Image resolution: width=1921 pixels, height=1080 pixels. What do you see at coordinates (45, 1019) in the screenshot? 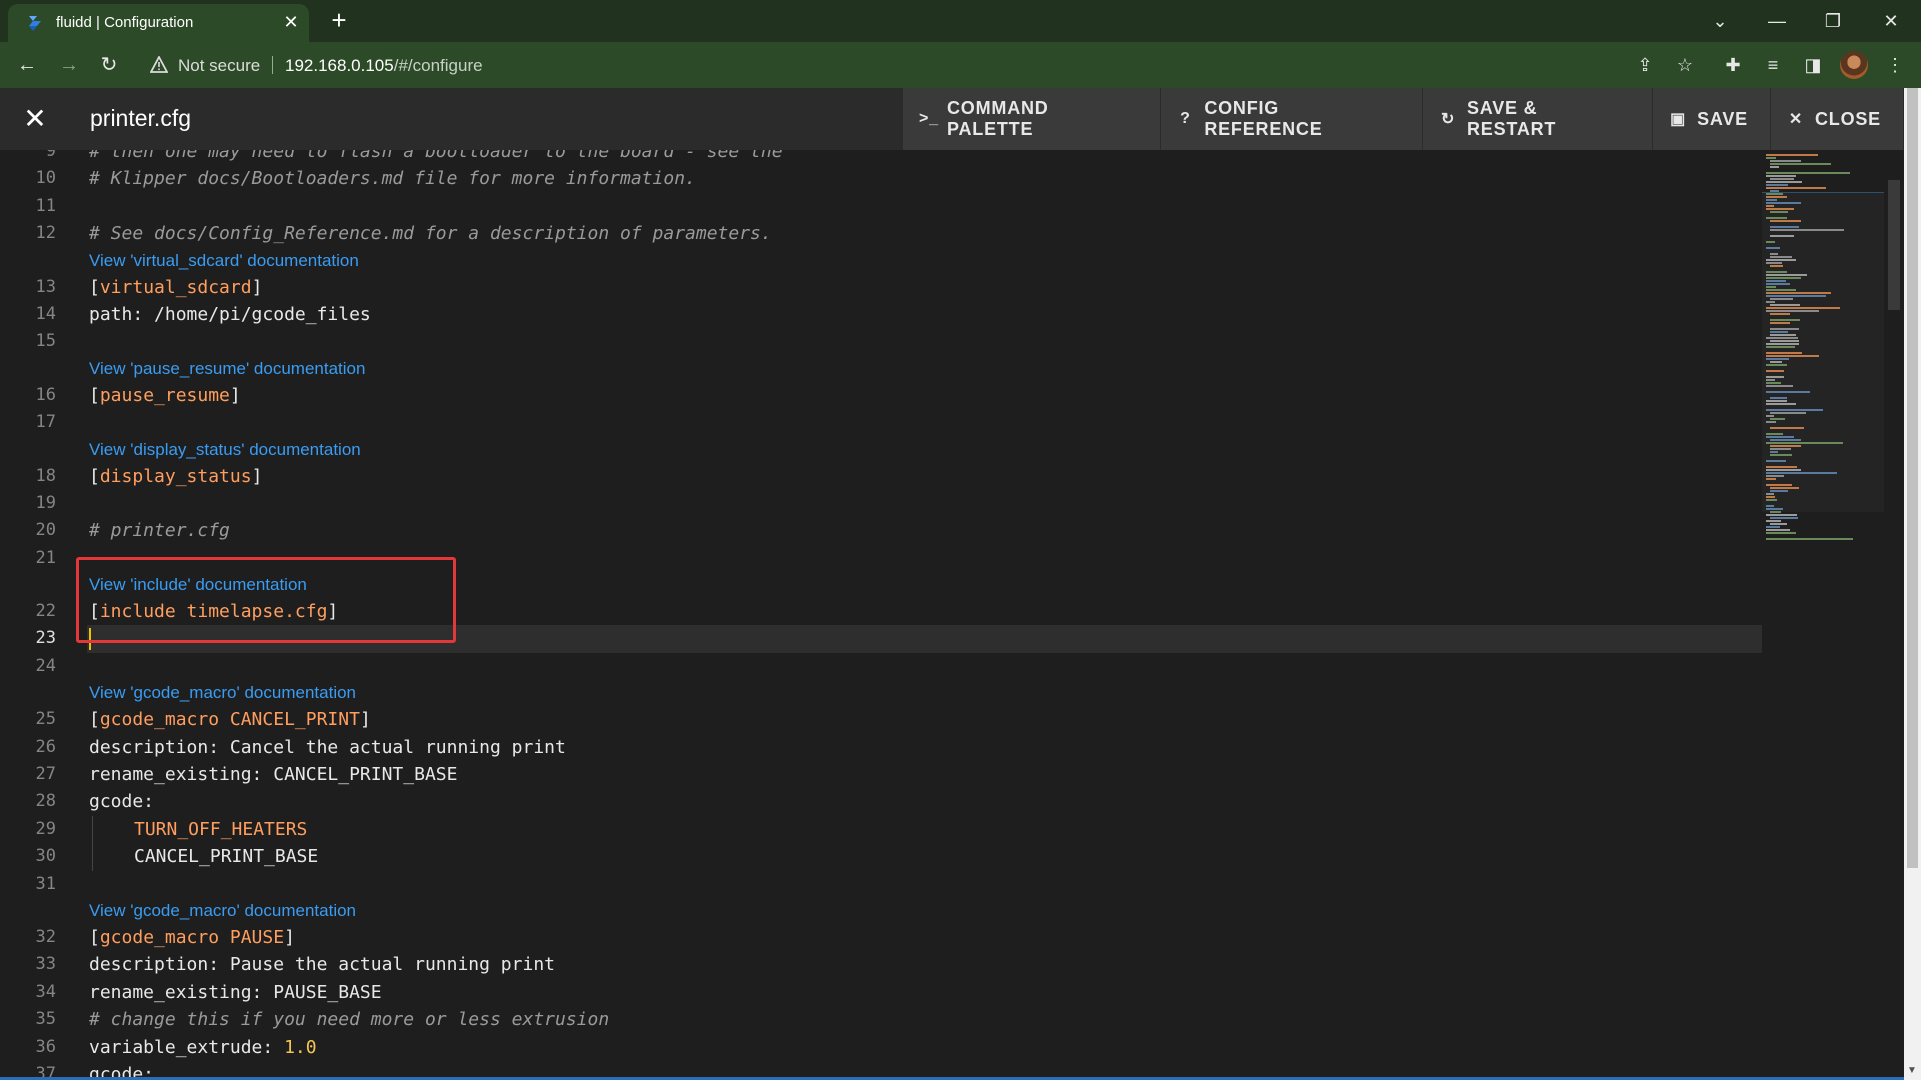
I see `line-number: 35` at bounding box center [45, 1019].